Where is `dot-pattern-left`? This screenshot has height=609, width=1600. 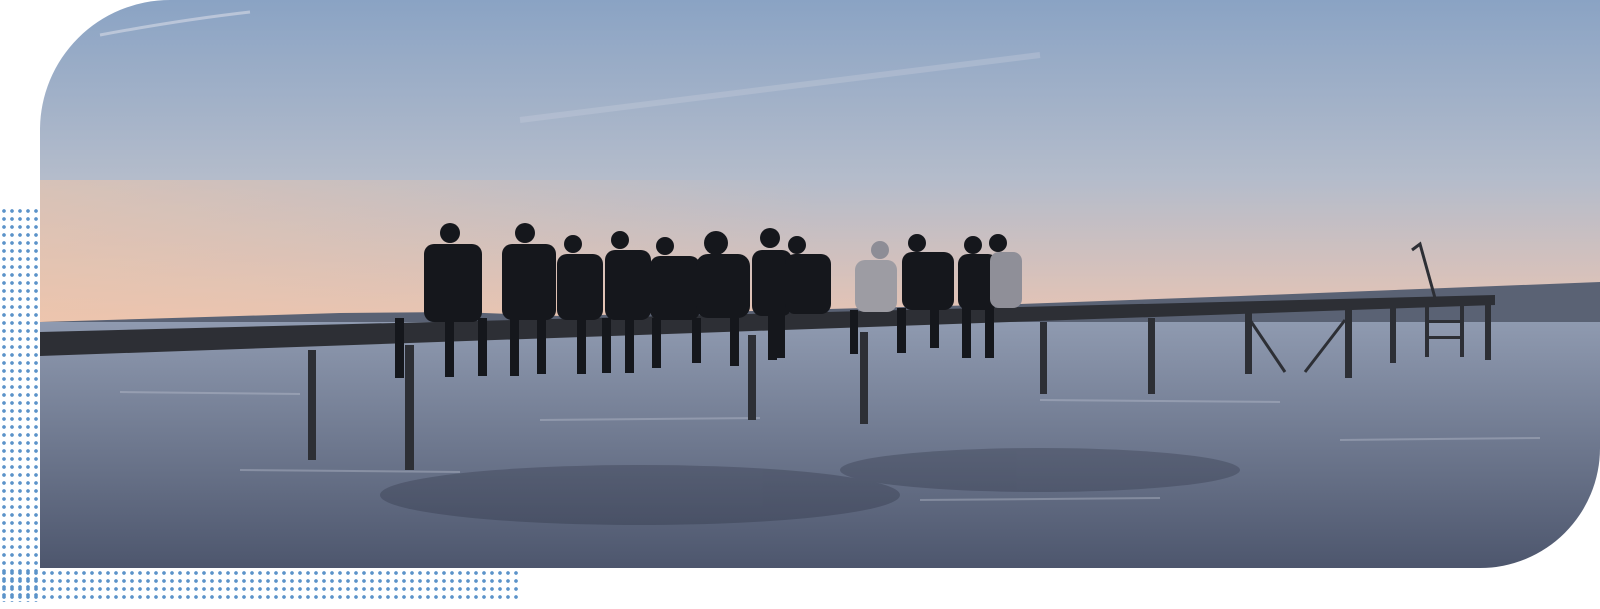
dot-pattern-left is located at coordinates (19, 404).